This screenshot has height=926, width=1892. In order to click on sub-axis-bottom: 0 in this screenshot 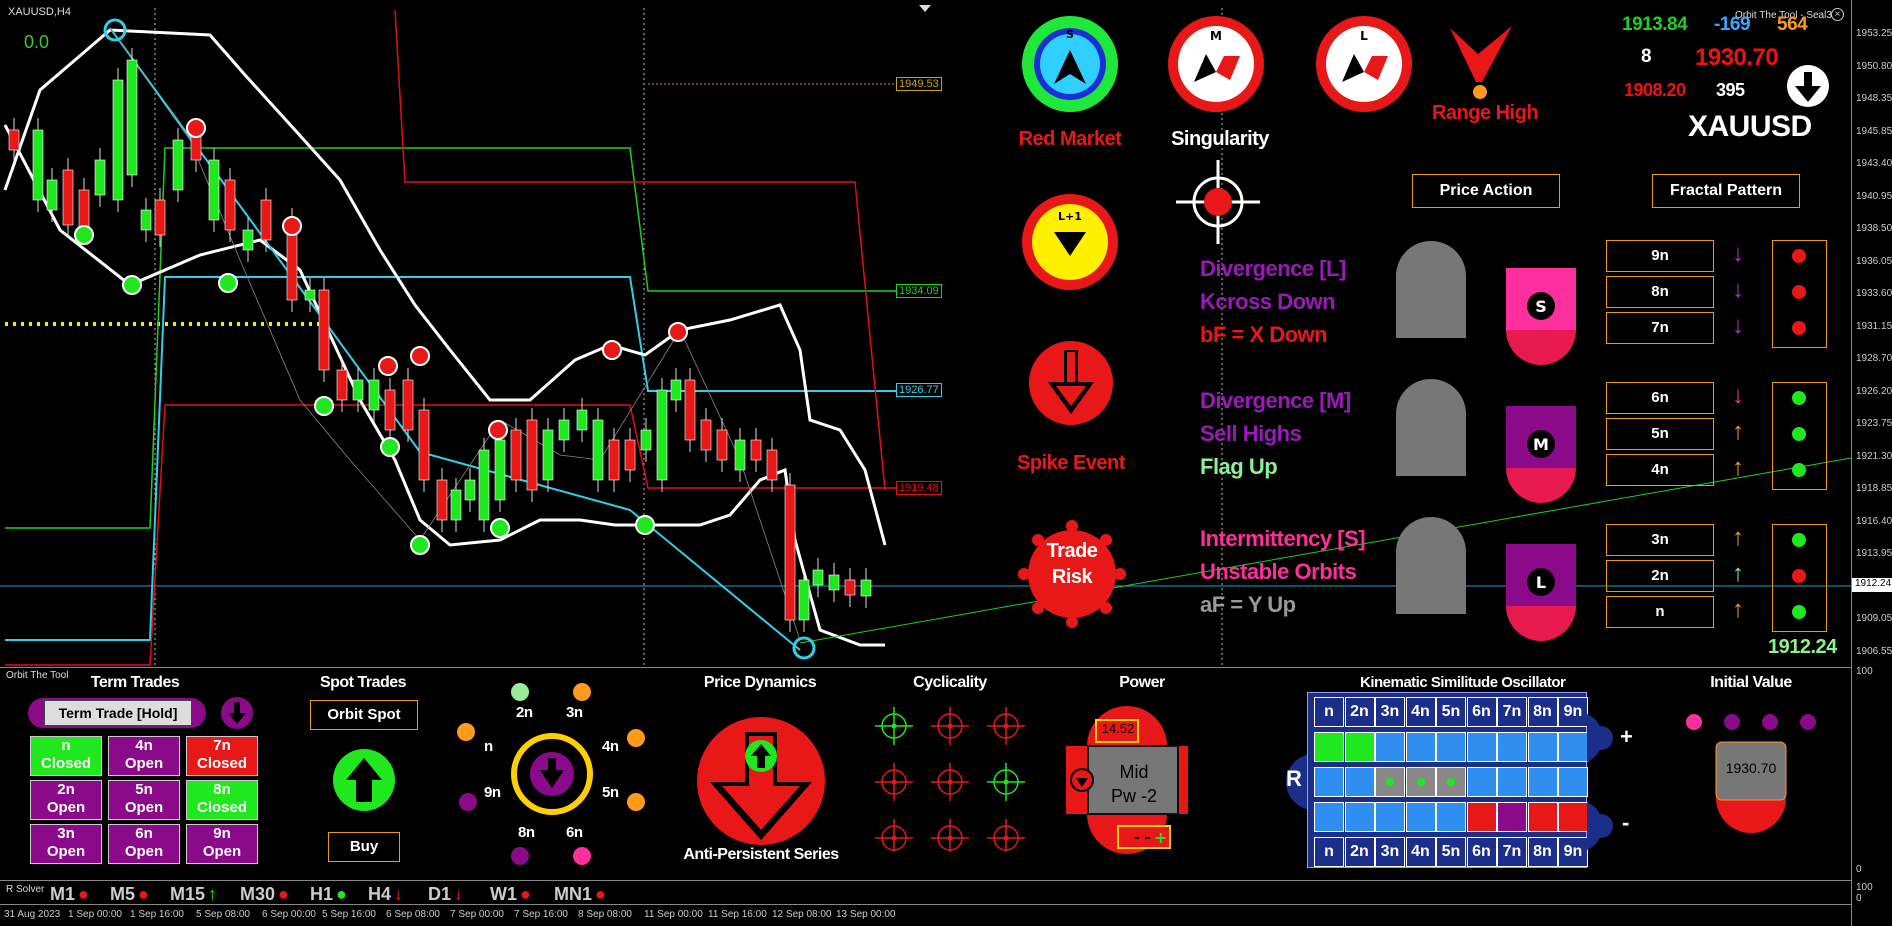, I will do `click(1859, 869)`.